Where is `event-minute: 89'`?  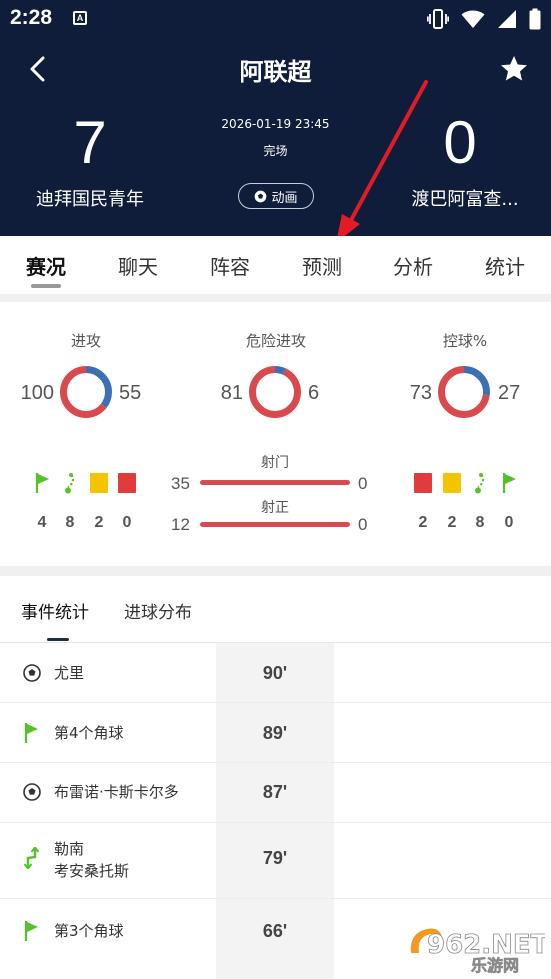 event-minute: 89' is located at coordinates (275, 733).